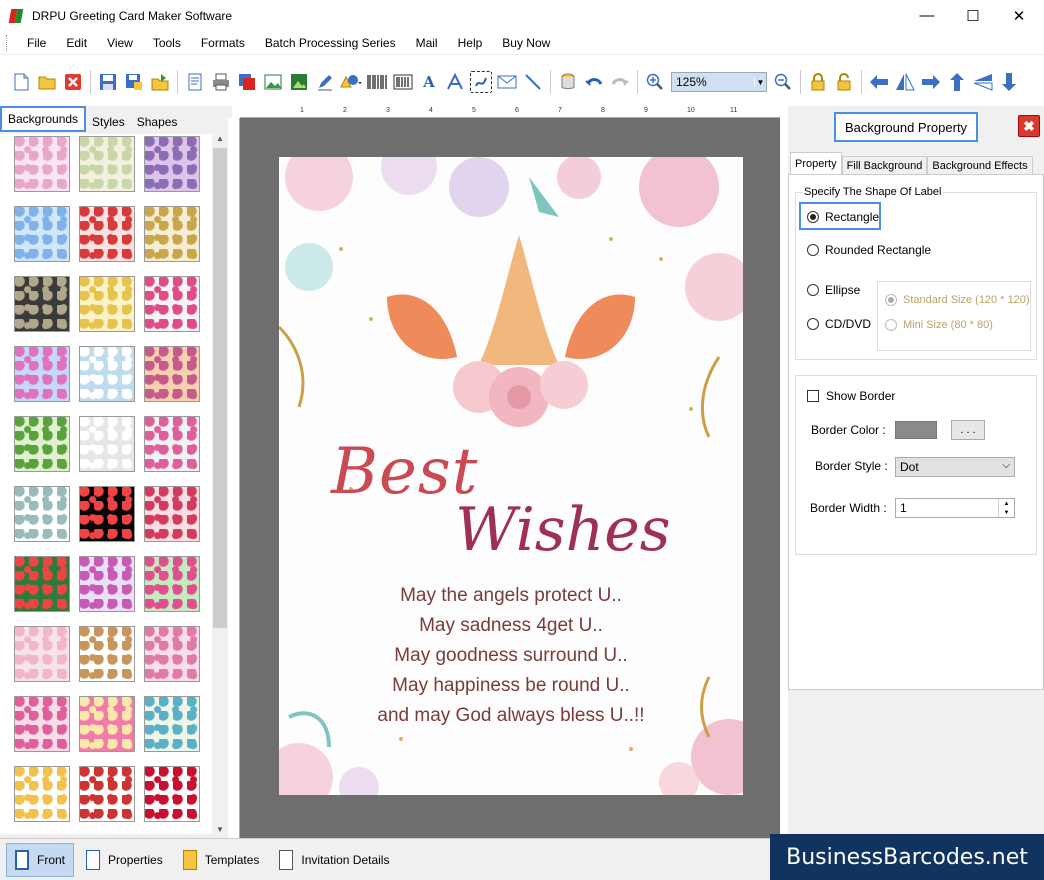  I want to click on tab-properties: Properties, so click(124, 860).